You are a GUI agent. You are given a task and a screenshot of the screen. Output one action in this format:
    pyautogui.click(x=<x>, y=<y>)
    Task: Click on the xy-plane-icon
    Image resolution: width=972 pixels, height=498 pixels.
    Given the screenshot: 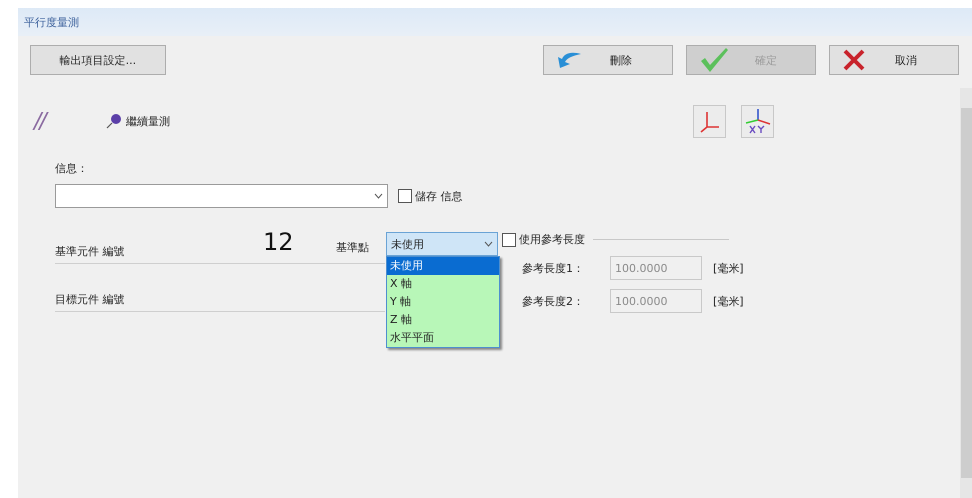 What is the action you would take?
    pyautogui.click(x=757, y=121)
    